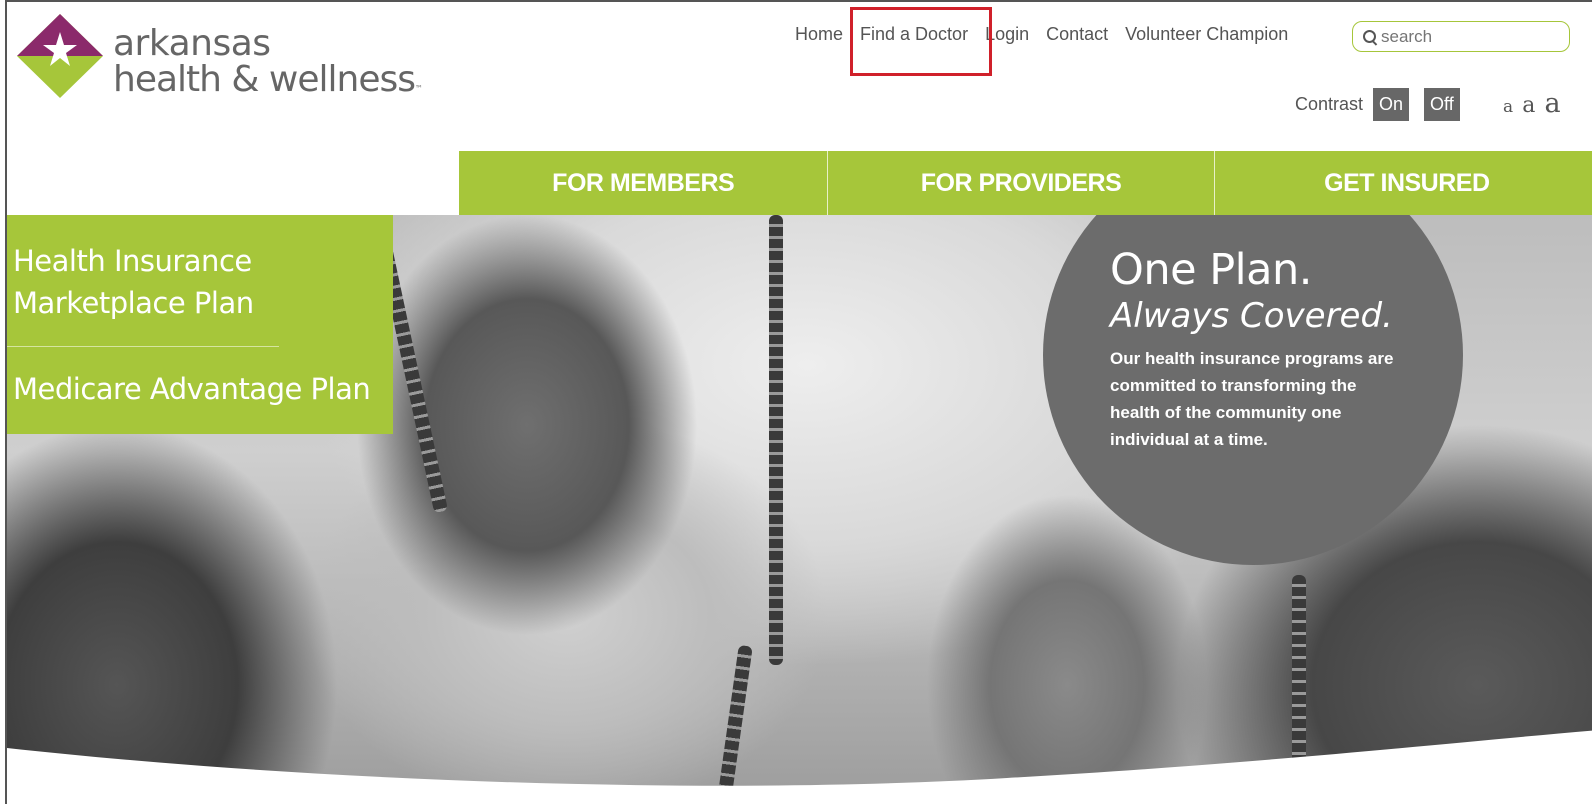 This screenshot has height=804, width=1592. Describe the element at coordinates (1552, 103) in the screenshot. I see `font-size-large-button: a` at that location.